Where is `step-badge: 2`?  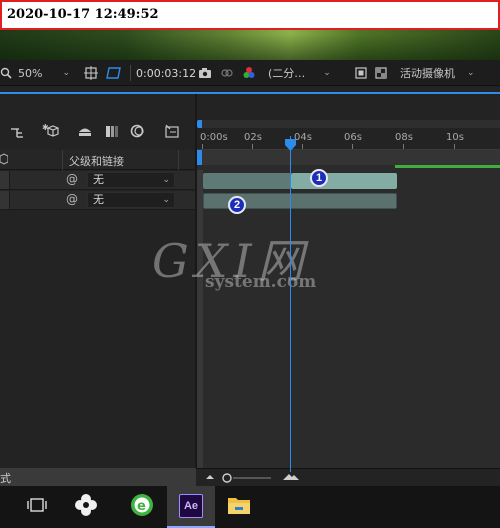
step-badge: 2 is located at coordinates (237, 205).